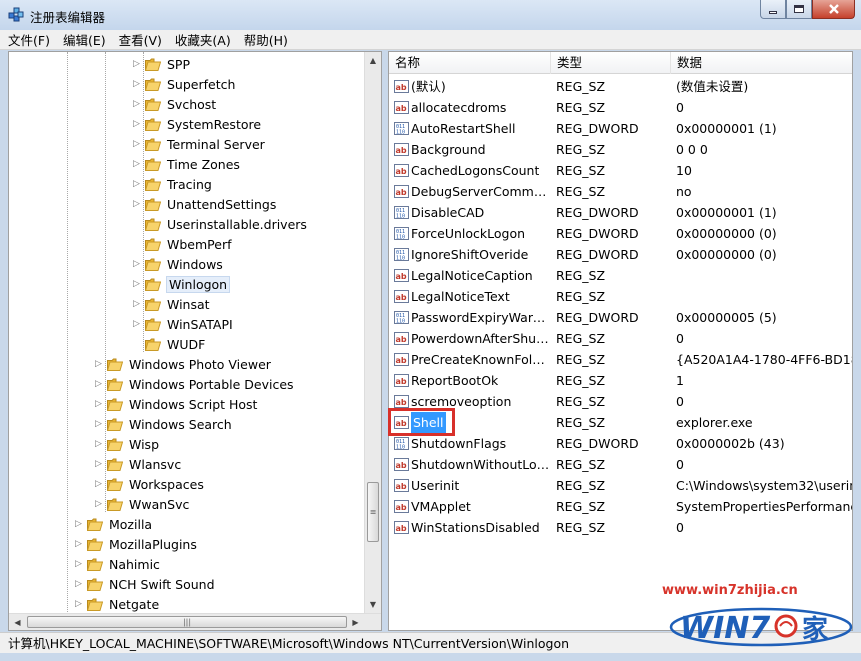 The width and height of the screenshot is (861, 661). I want to click on tree-item: ▷ Wlansvc, so click(138, 464).